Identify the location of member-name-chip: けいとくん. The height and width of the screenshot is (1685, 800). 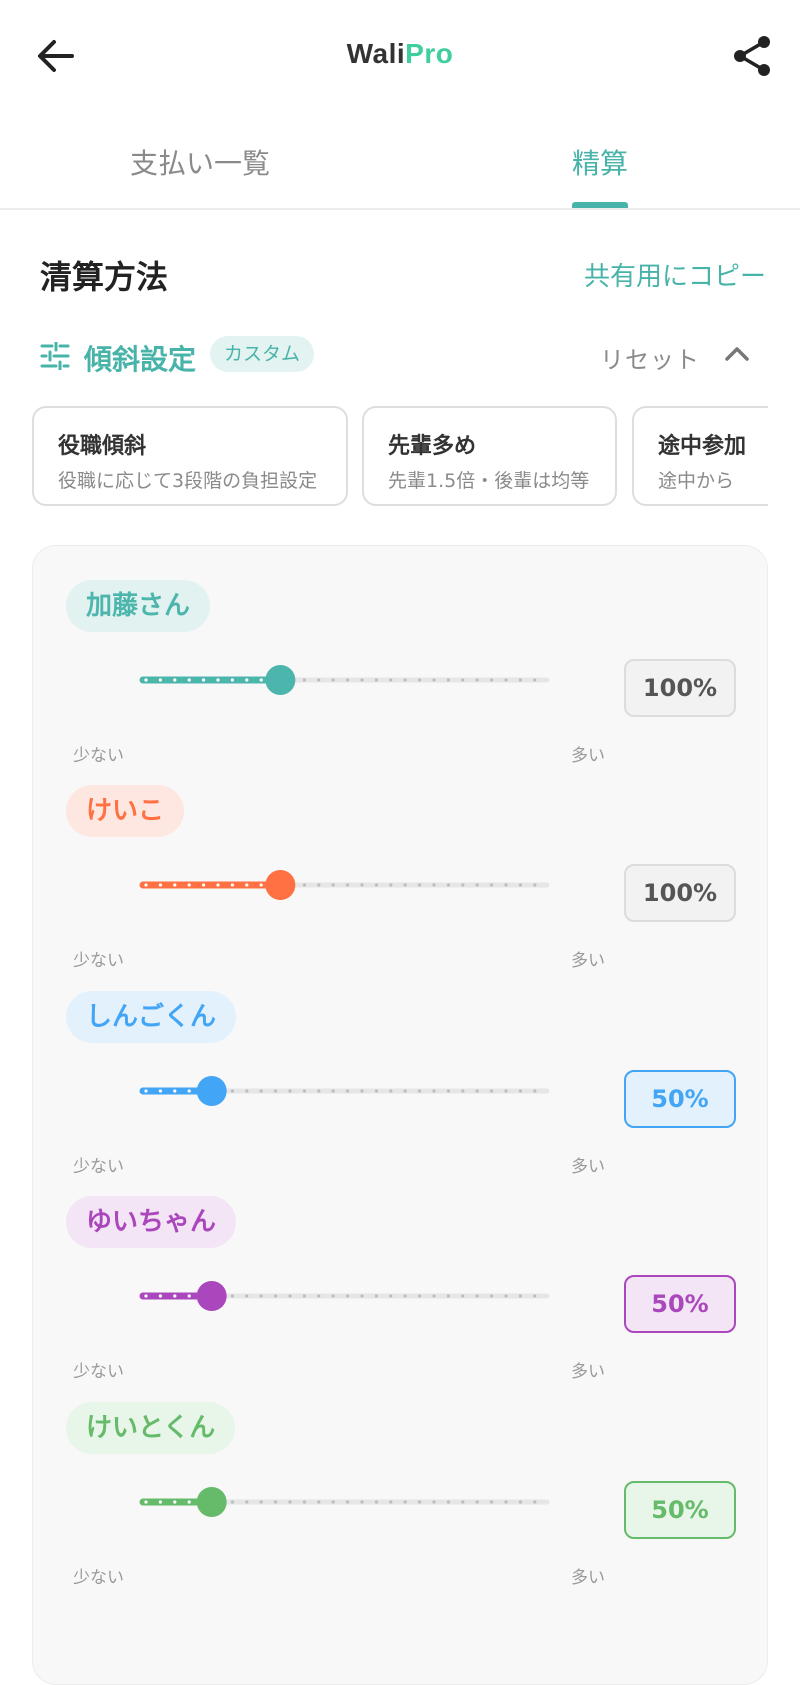
(151, 1428).